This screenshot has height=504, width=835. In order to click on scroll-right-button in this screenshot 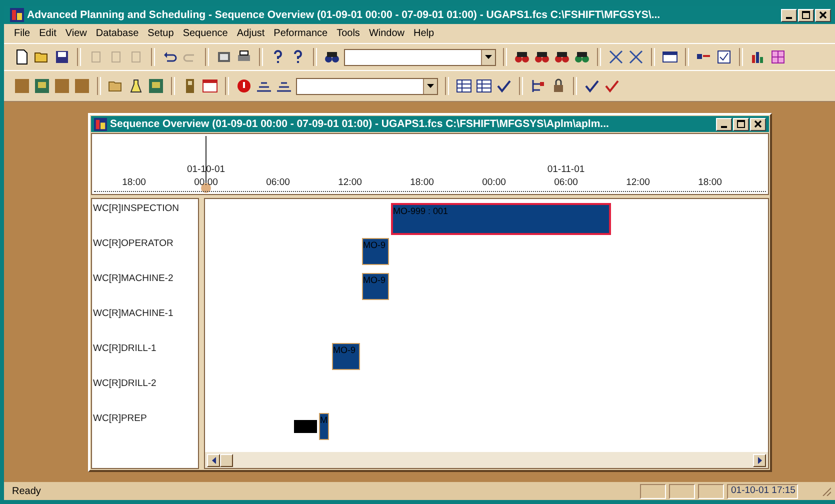, I will do `click(759, 460)`.